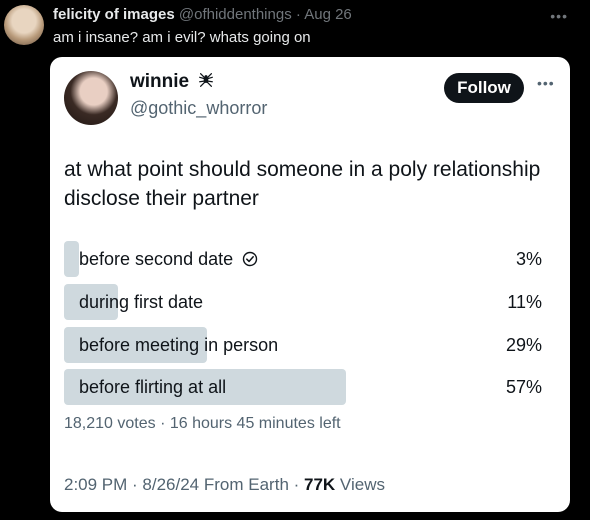 The image size is (590, 520). What do you see at coordinates (141, 302) in the screenshot?
I see `poll-option-label: during first date` at bounding box center [141, 302].